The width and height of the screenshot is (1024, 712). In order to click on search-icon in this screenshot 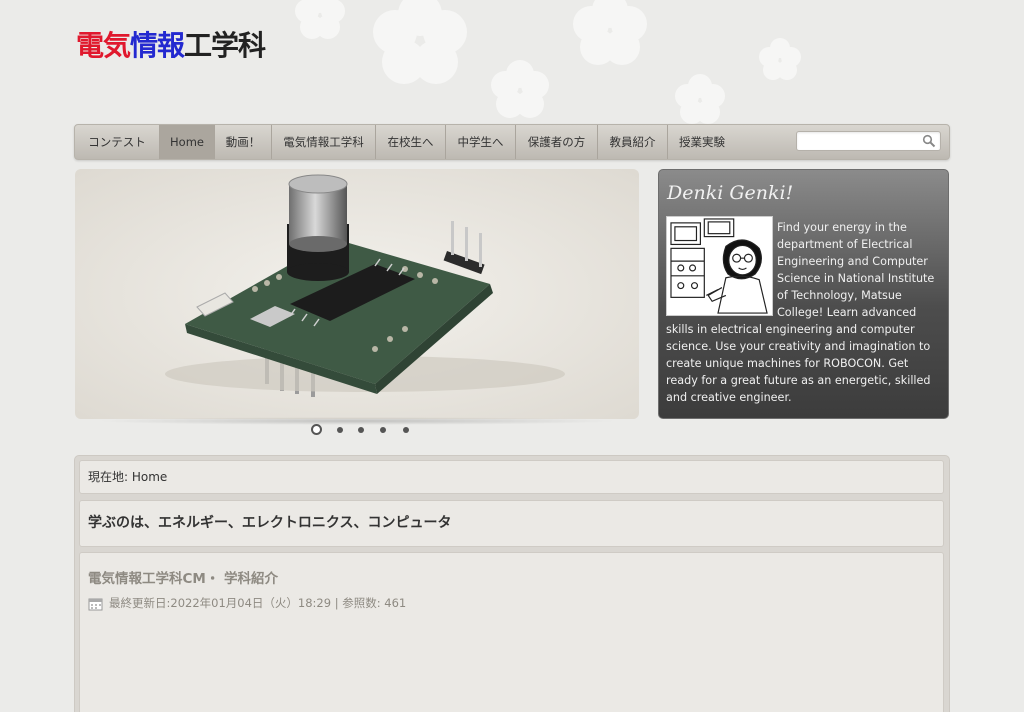, I will do `click(929, 141)`.